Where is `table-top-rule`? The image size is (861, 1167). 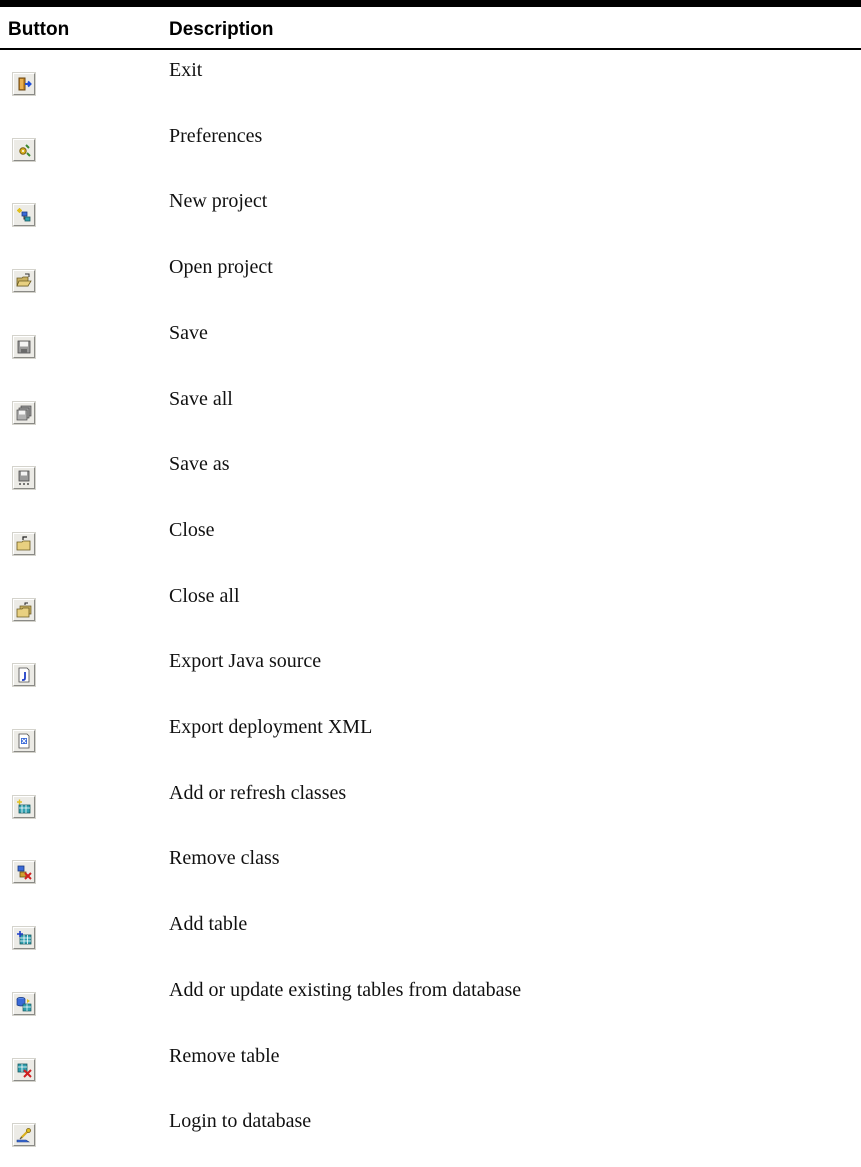 table-top-rule is located at coordinates (430, 3).